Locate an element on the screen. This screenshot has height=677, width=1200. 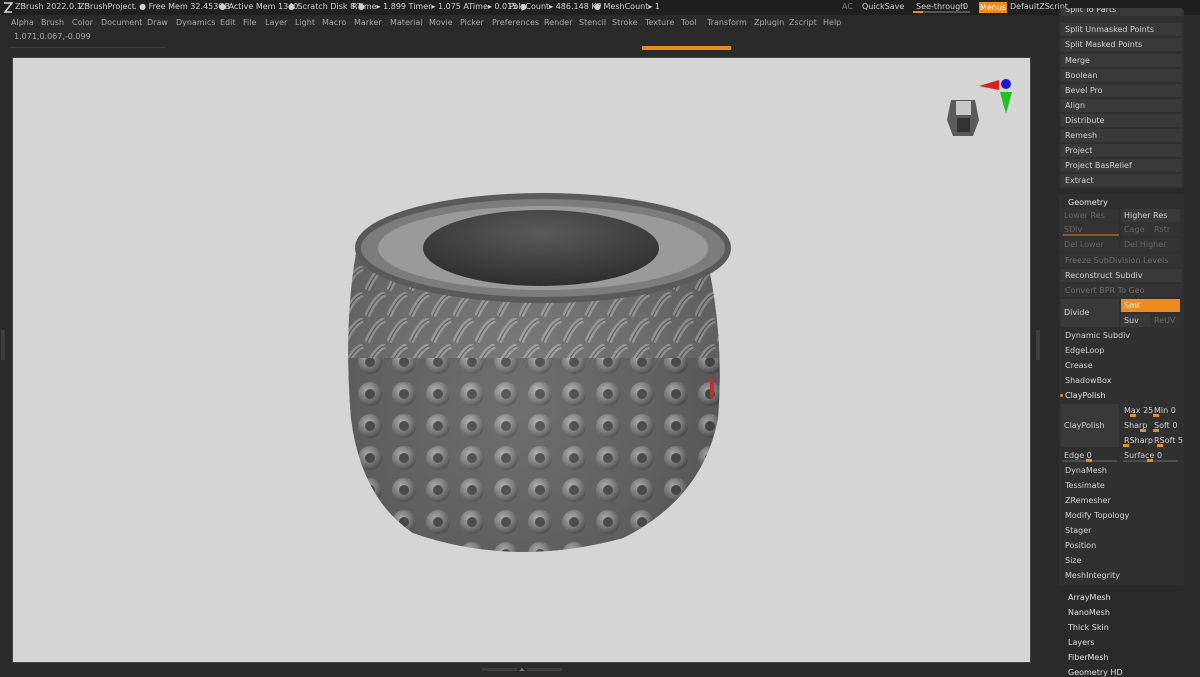
rsoft-slider-knob is located at coordinates (1160, 445).